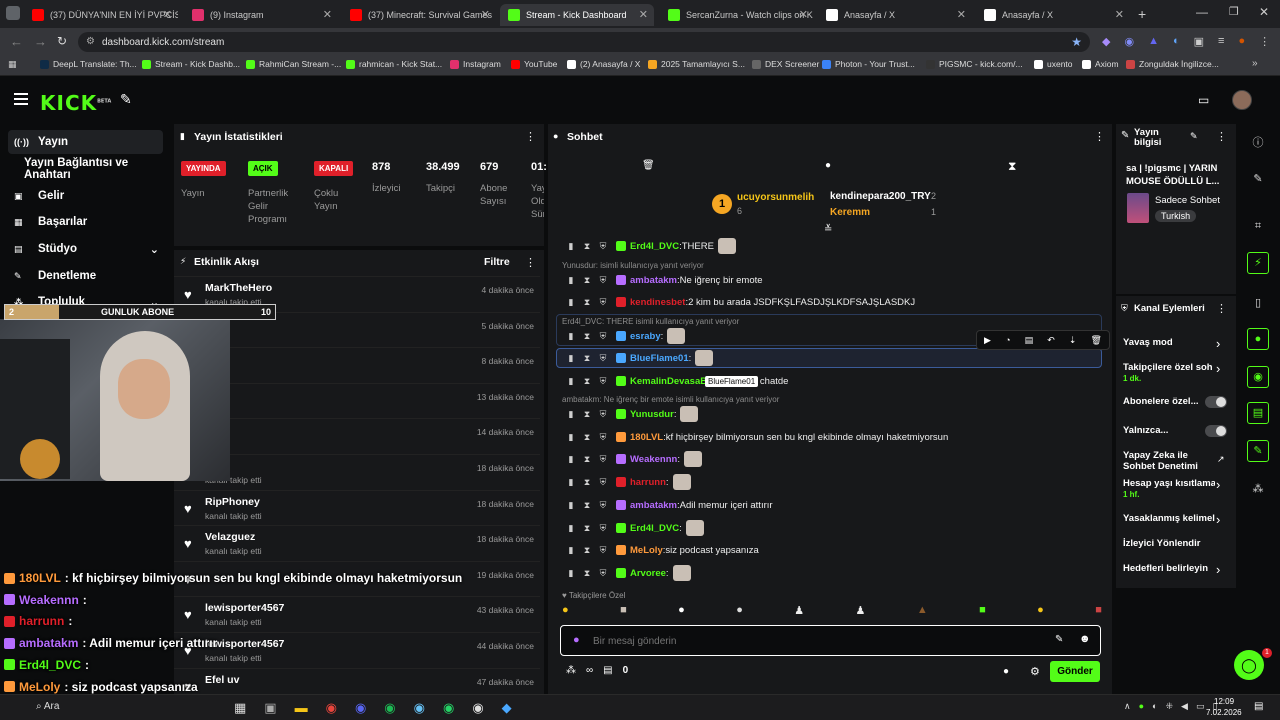 This screenshot has width=1280, height=720. Describe the element at coordinates (1258, 377) in the screenshot. I see `broadcast-rail-icon: ◉` at that location.